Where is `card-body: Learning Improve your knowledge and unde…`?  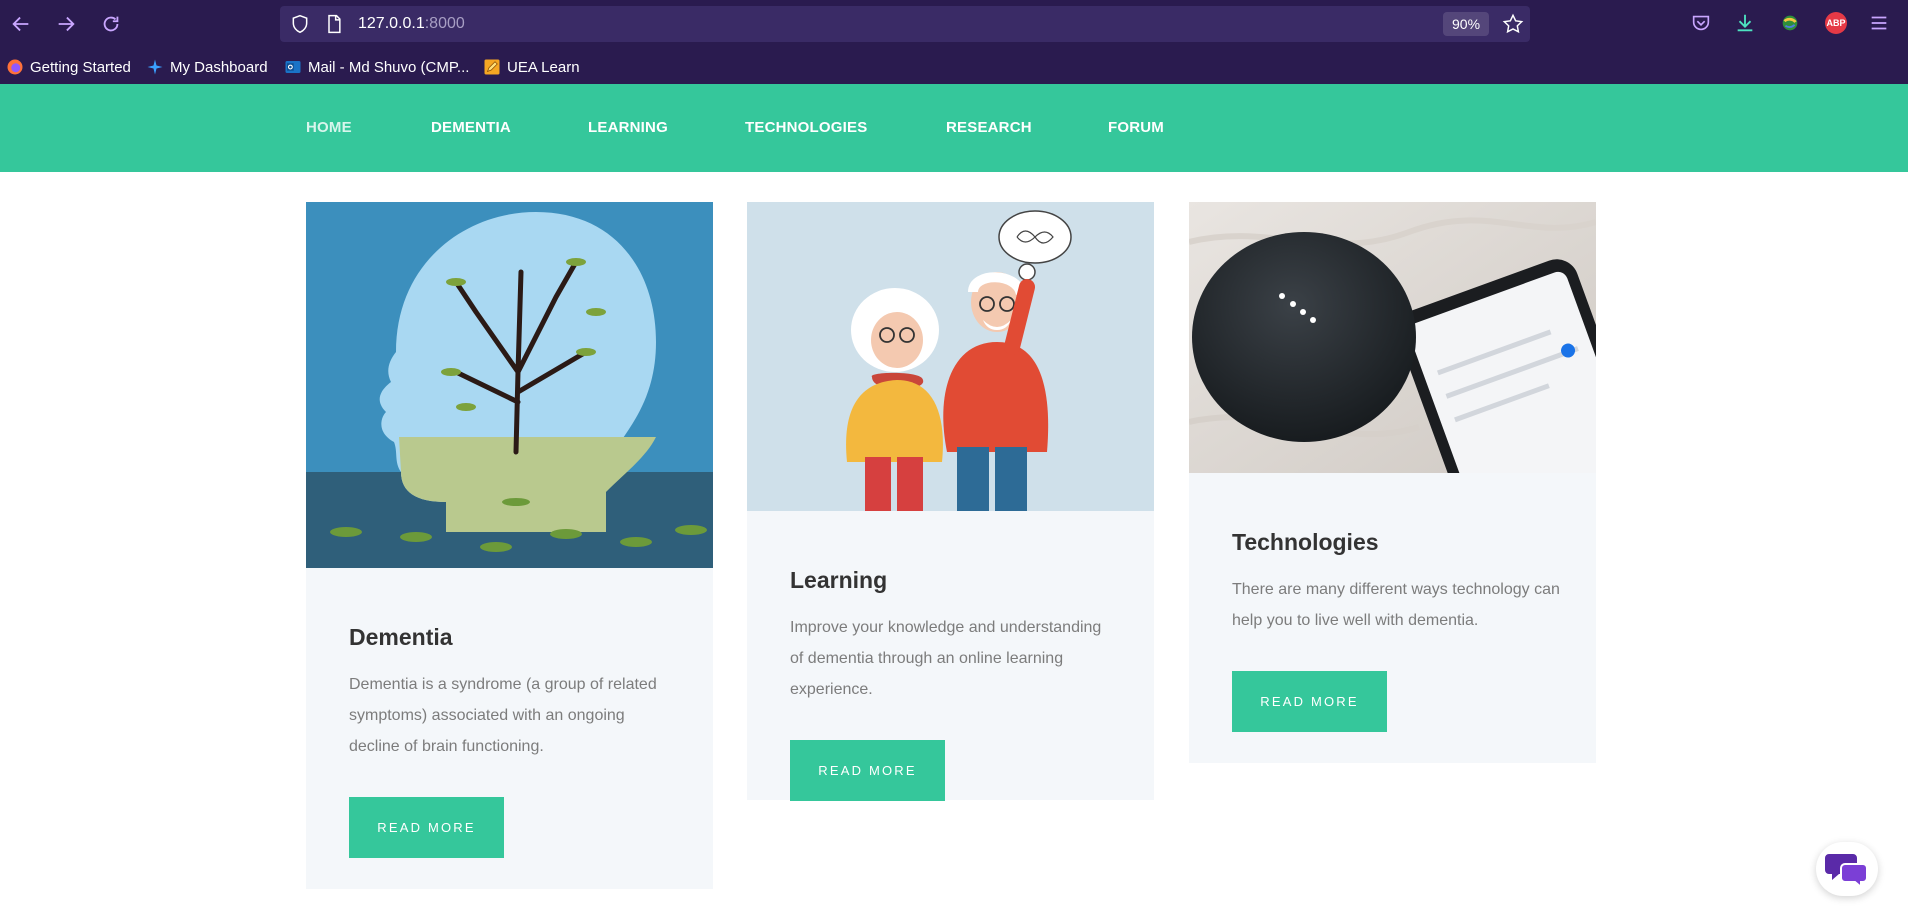
card-body: Learning Improve your knowledge and unde… is located at coordinates (954, 684).